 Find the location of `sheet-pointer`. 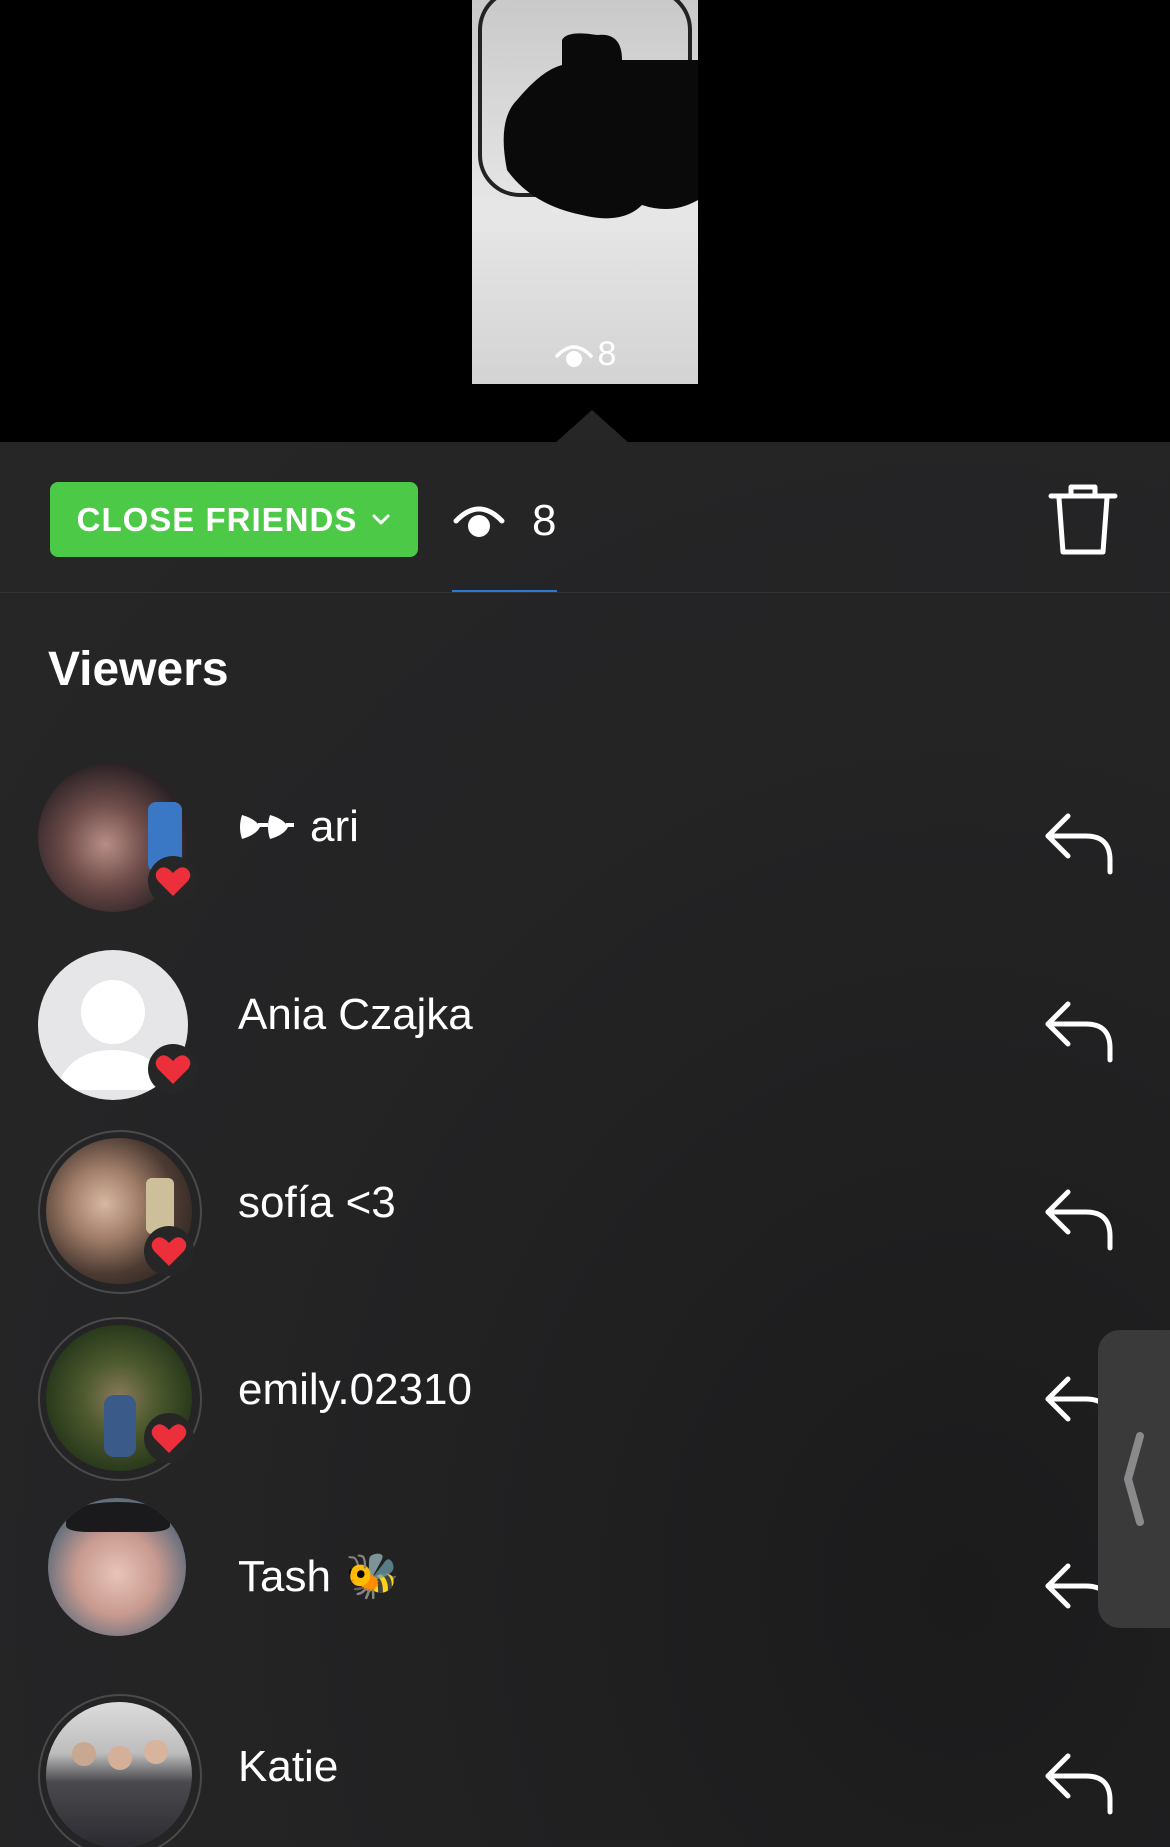

sheet-pointer is located at coordinates (592, 427).